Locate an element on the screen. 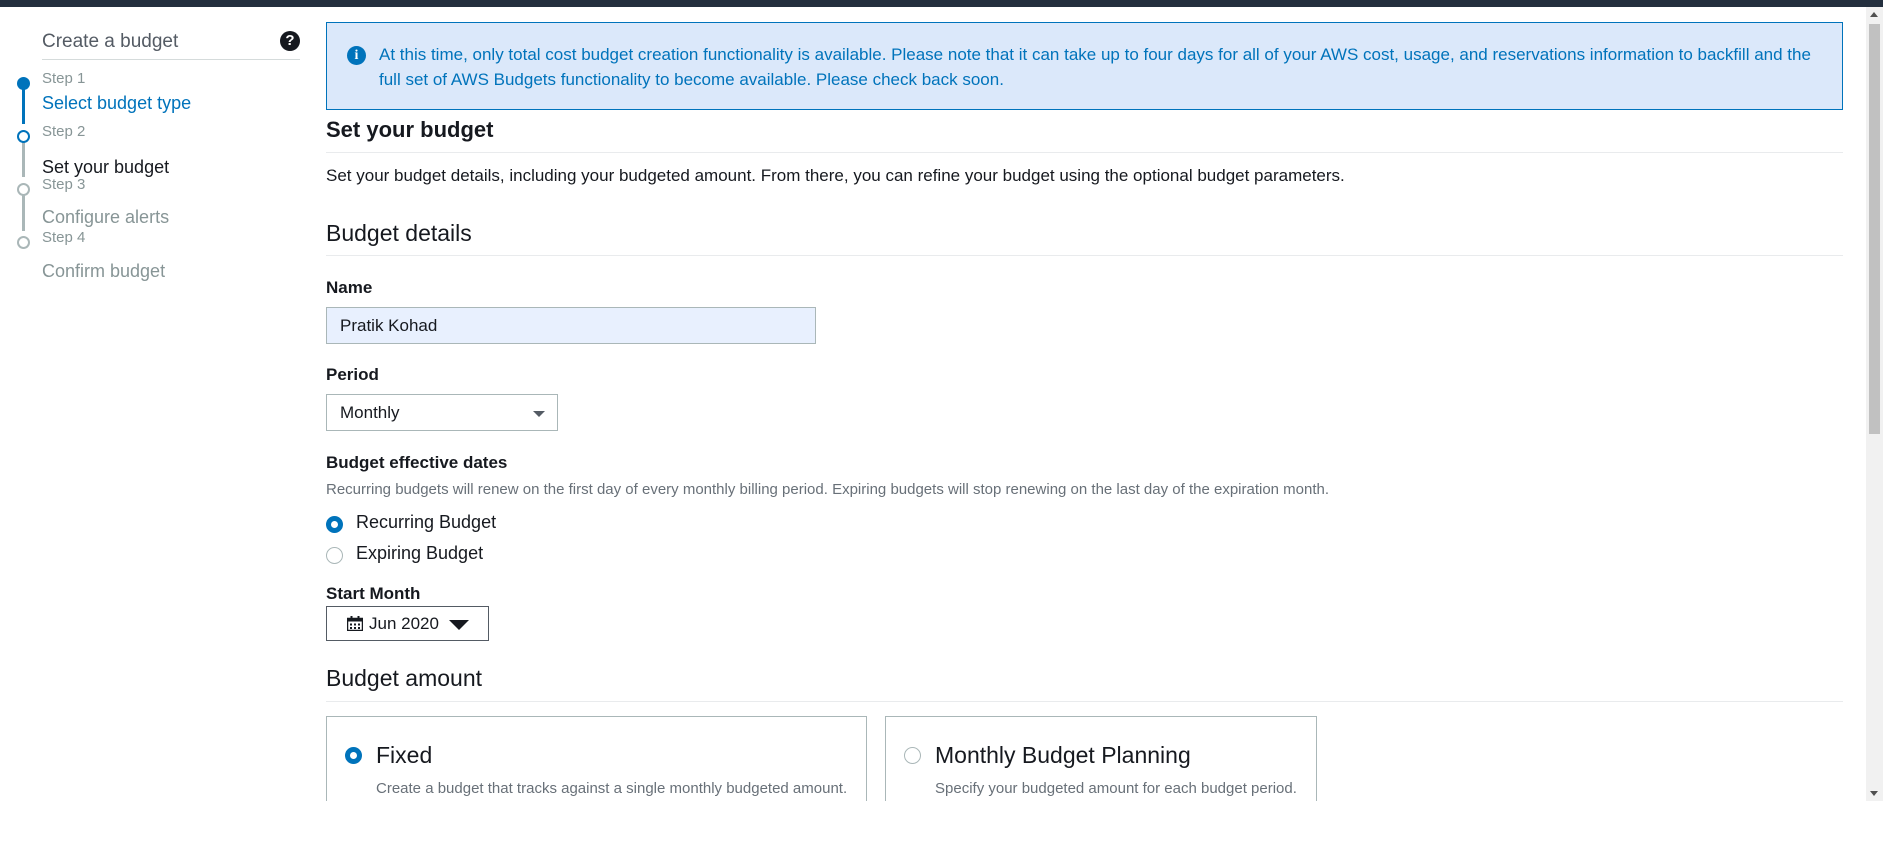 The width and height of the screenshot is (1883, 846). step-3-label: Configure alerts is located at coordinates (106, 217).